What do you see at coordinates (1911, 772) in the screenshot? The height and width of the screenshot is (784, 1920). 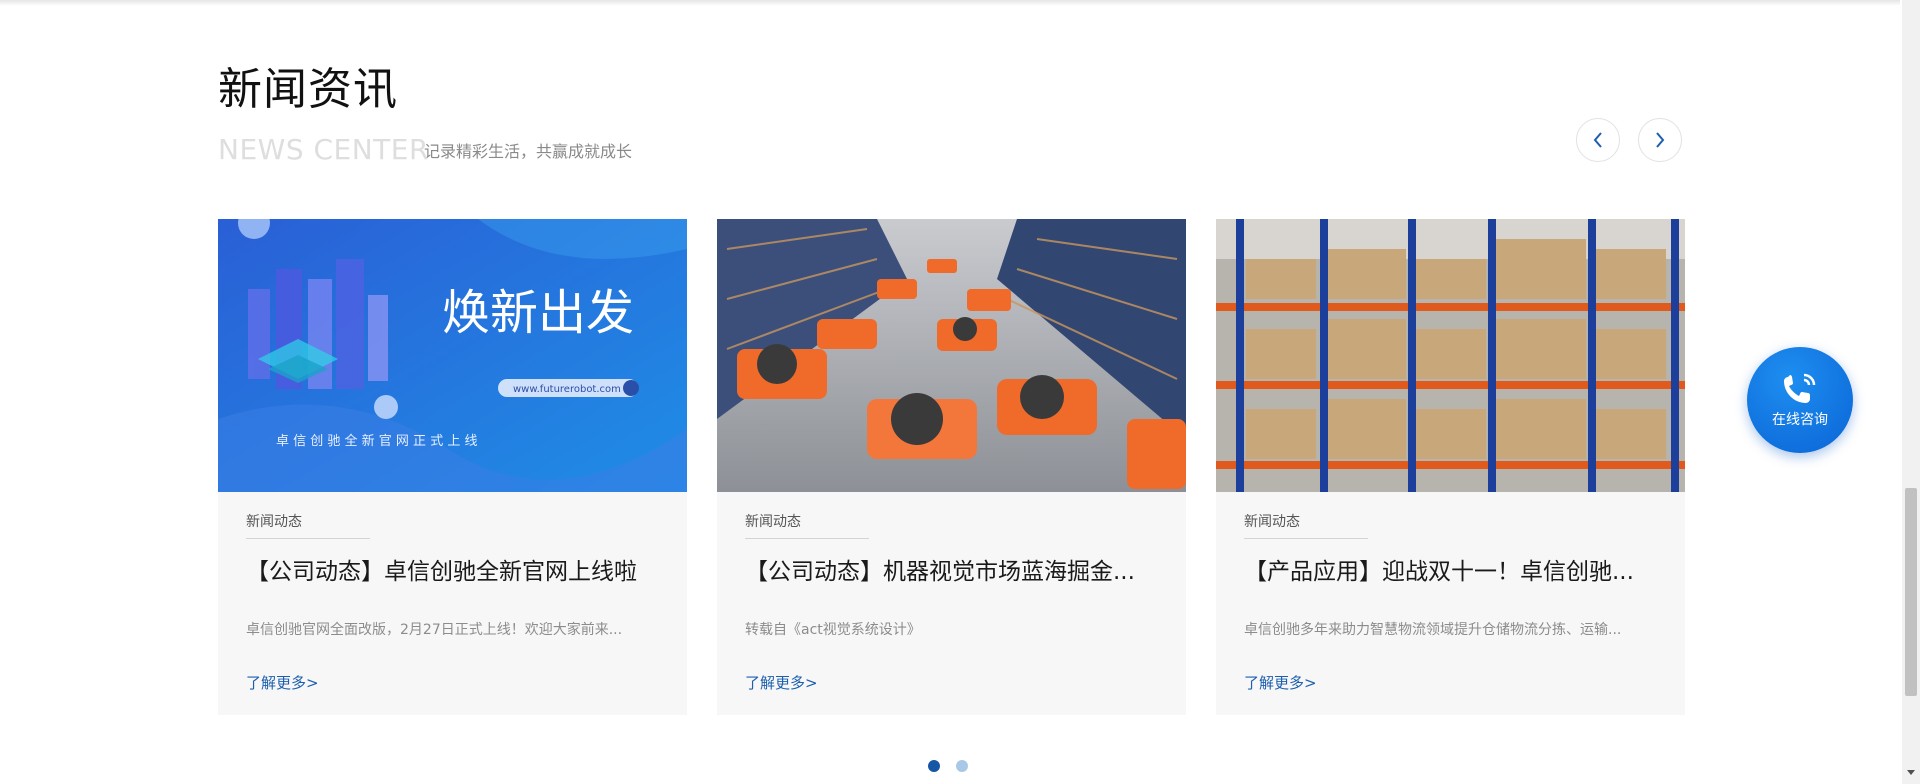 I see `scroll-down-arrow-icon` at bounding box center [1911, 772].